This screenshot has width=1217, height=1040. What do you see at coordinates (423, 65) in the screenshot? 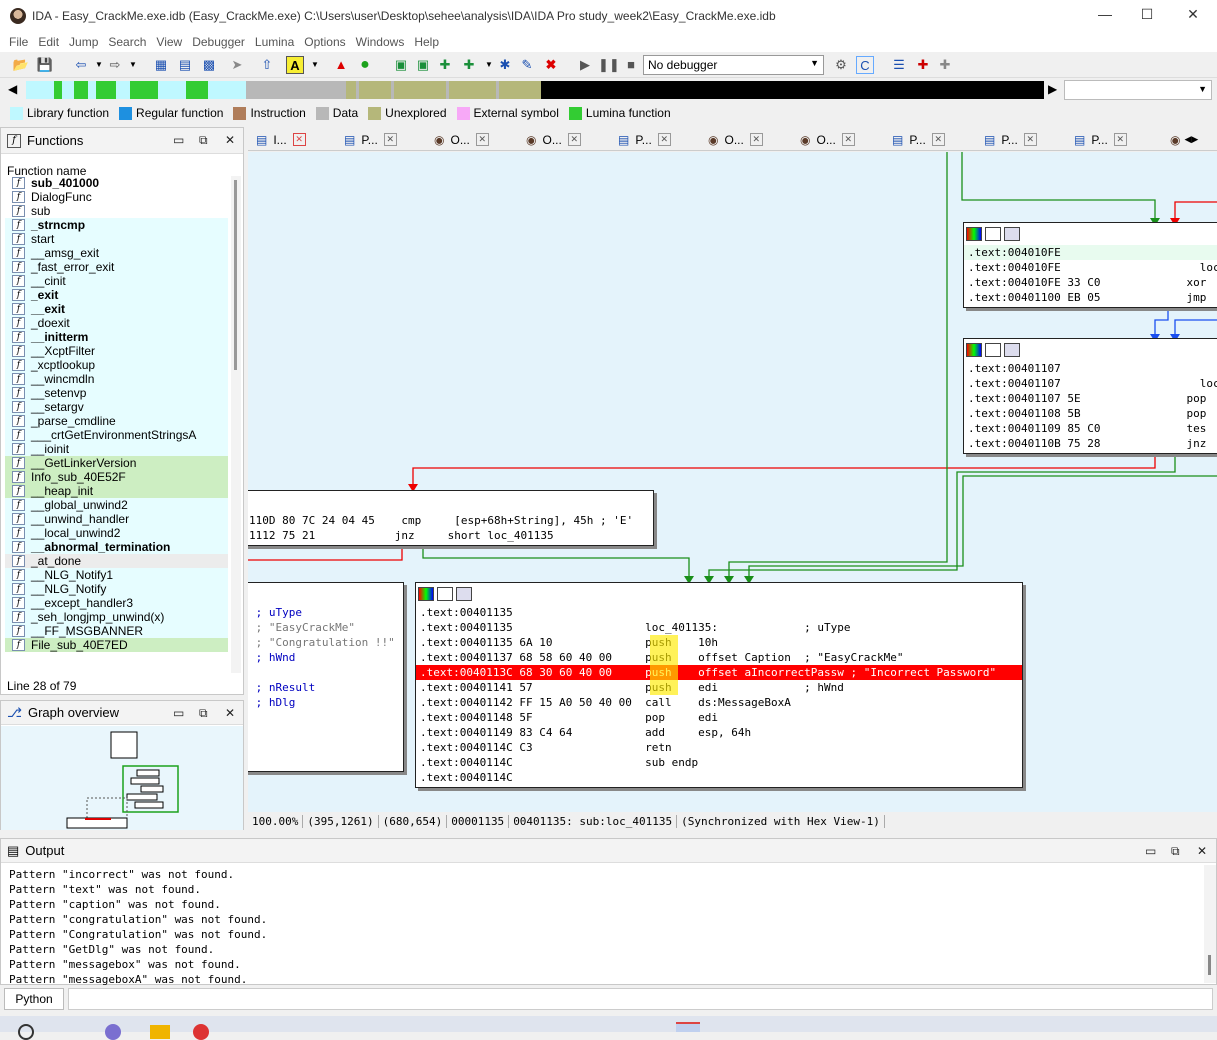
I see `data-icon: ▣` at bounding box center [423, 65].